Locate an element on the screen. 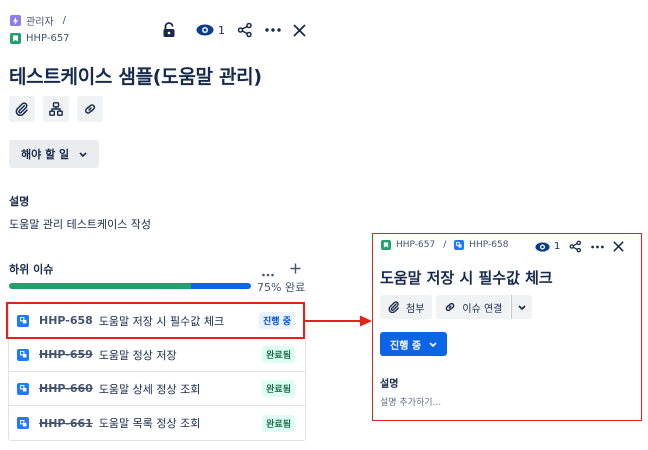  child-issue-row: HHP-660 도움말 상세 정상 조회 완료됨 is located at coordinates (157, 389).